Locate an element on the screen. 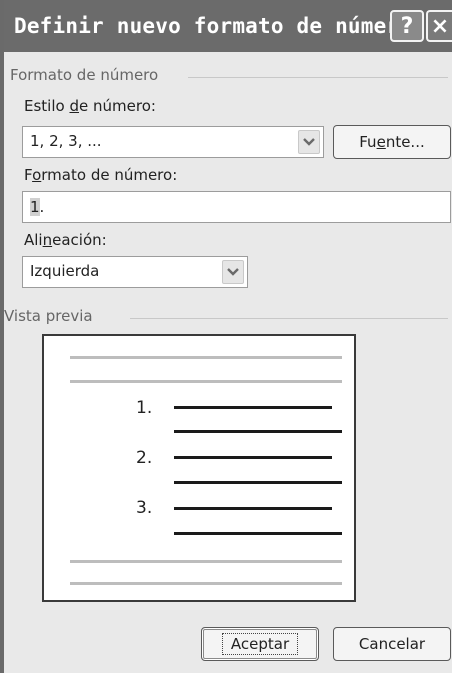 This screenshot has width=452, height=673. cancel-button: Cancelar is located at coordinates (392, 644).